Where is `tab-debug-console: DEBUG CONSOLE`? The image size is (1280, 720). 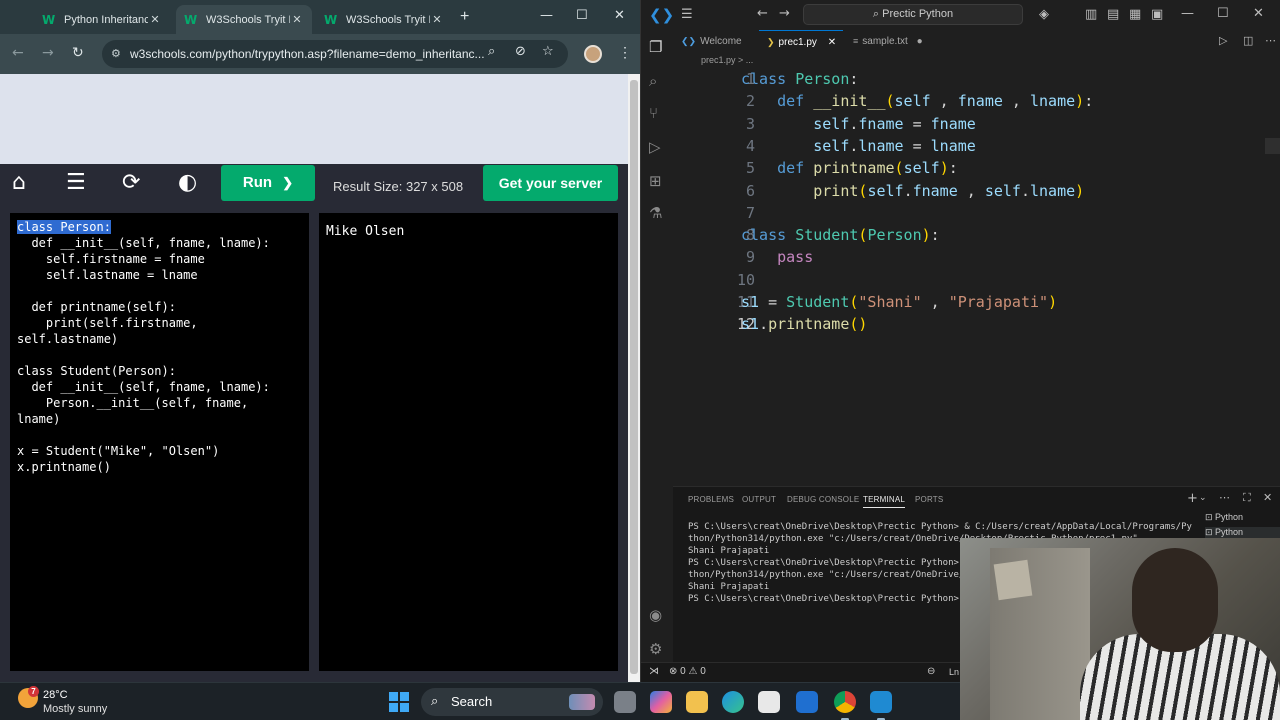
tab-debug-console: DEBUG CONSOLE is located at coordinates (823, 499).